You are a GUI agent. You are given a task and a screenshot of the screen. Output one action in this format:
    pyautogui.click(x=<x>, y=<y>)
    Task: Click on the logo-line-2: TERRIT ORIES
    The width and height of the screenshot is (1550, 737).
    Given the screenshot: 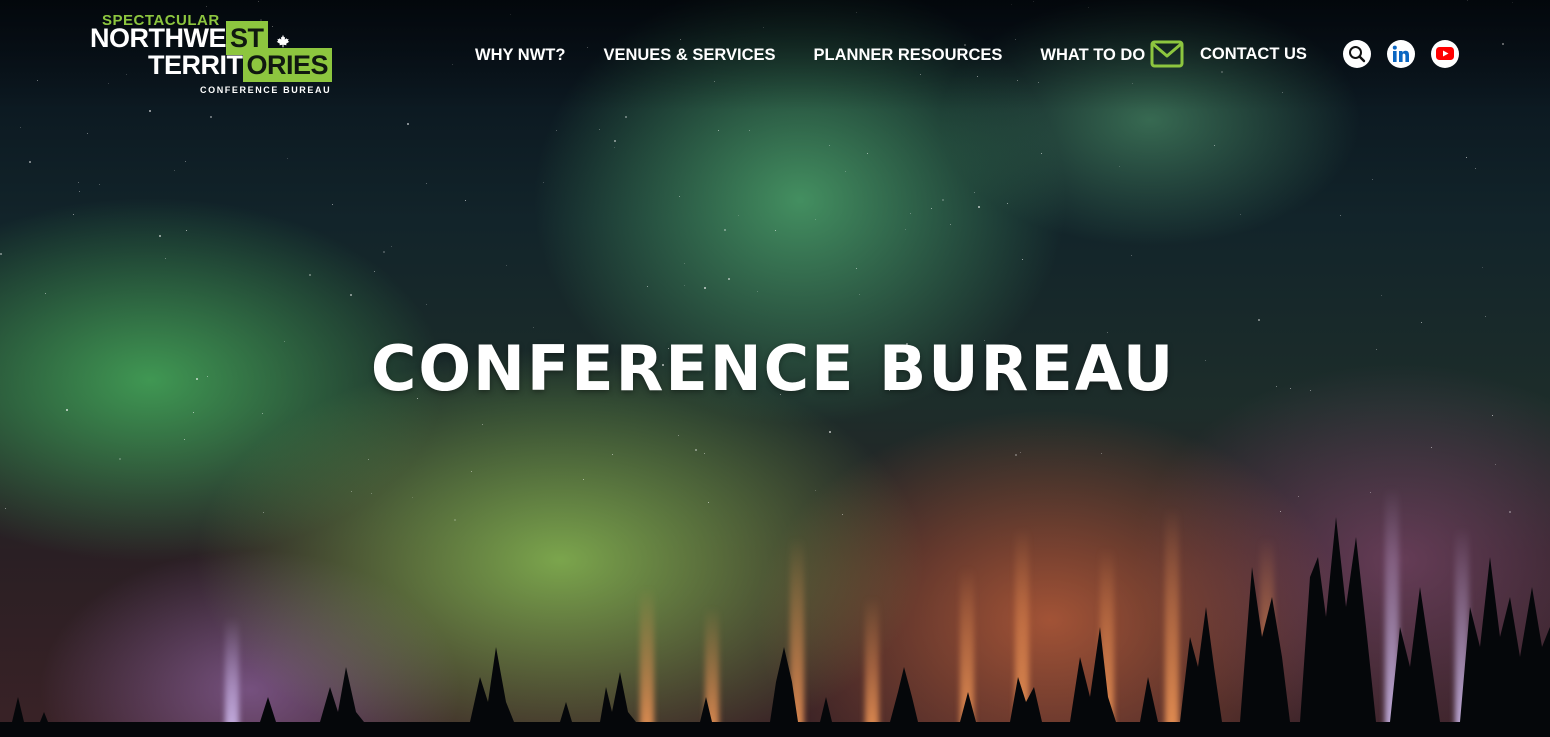 What is the action you would take?
    pyautogui.click(x=240, y=65)
    